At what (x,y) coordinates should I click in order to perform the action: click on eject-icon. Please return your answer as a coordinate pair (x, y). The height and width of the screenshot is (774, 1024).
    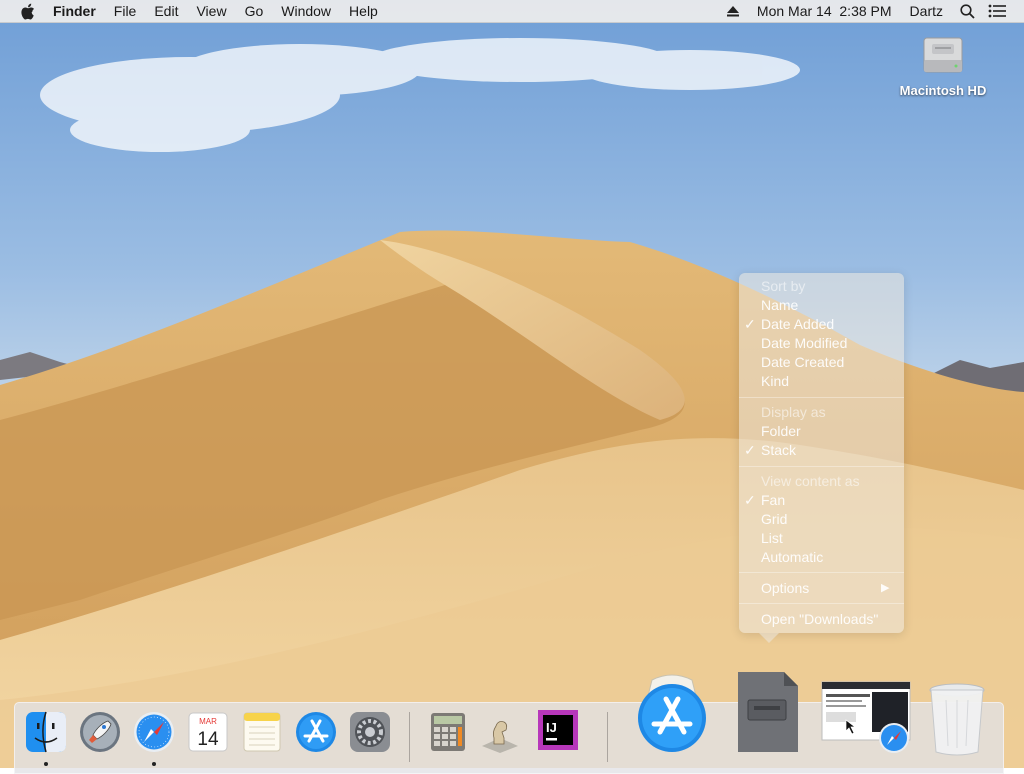
    Looking at the image, I should click on (733, 11).